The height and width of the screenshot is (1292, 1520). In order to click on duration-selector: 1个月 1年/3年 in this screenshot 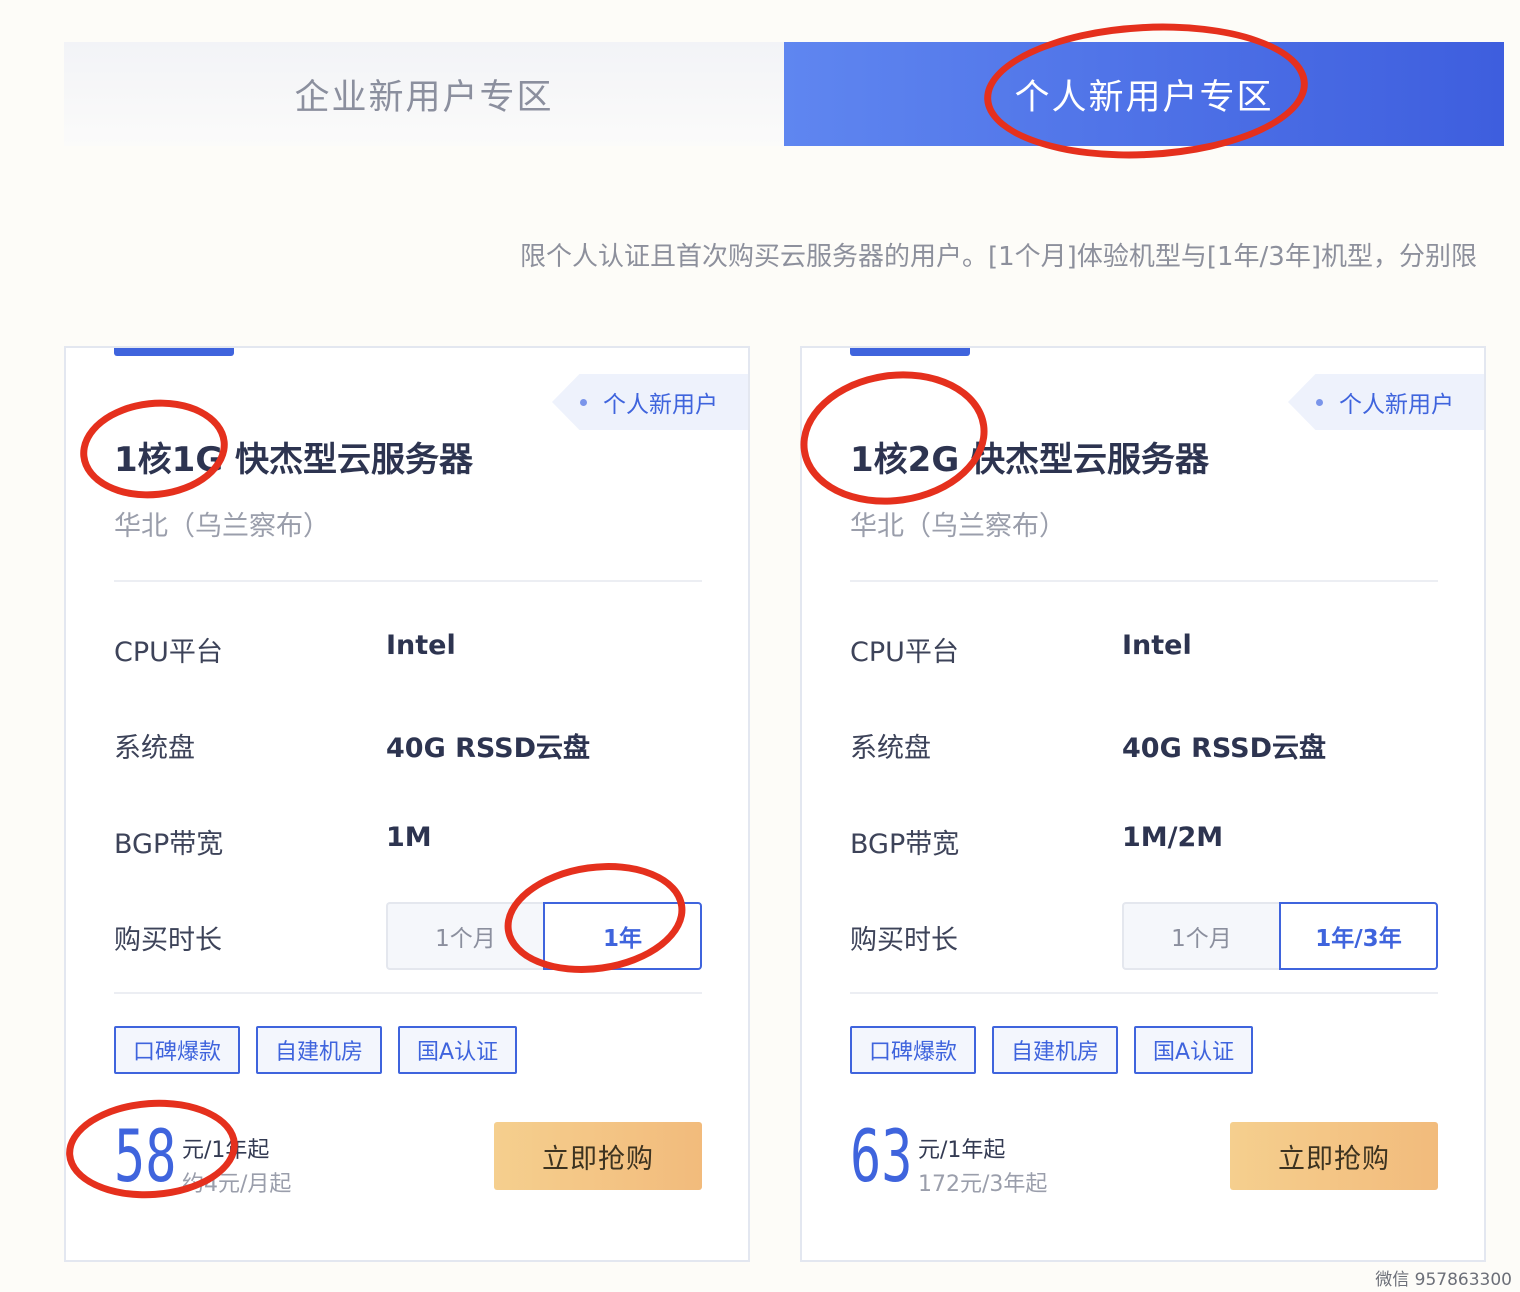, I will do `click(1280, 936)`.